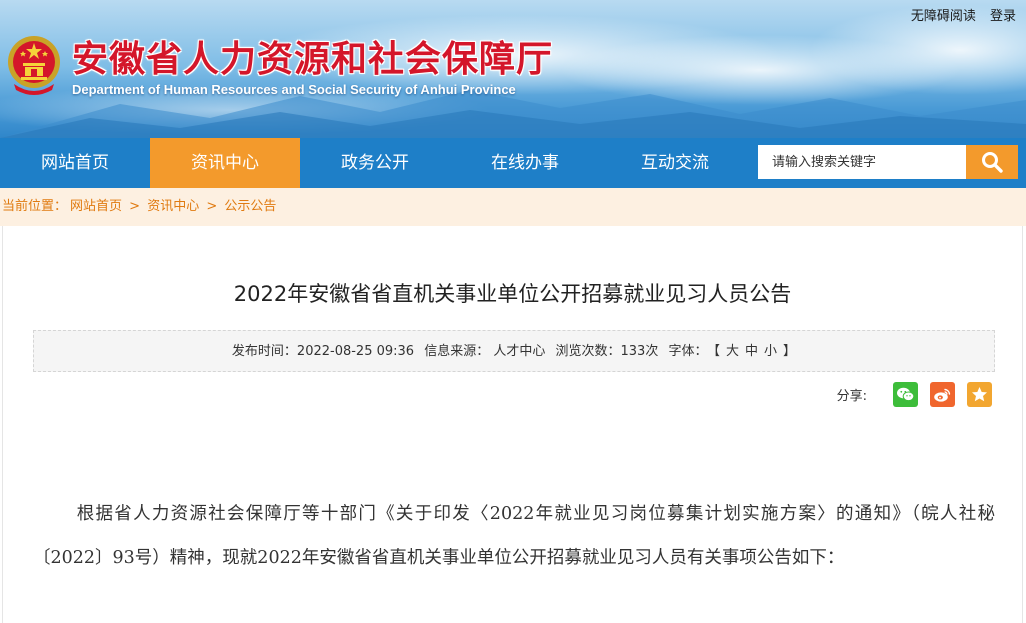 This screenshot has width=1026, height=623. I want to click on main-nav: 网站首页 资讯中心 政务公开 在线办事 互动交流, so click(513, 163).